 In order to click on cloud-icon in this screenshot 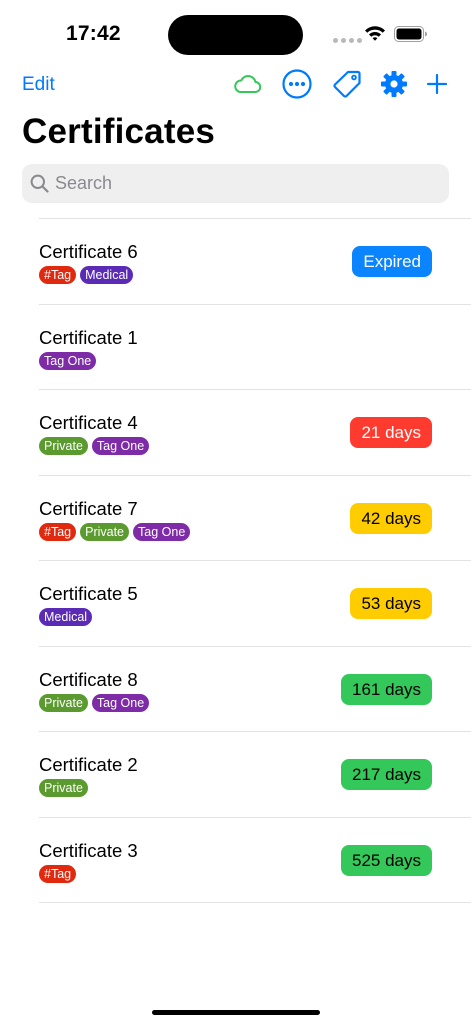, I will do `click(247, 84)`.